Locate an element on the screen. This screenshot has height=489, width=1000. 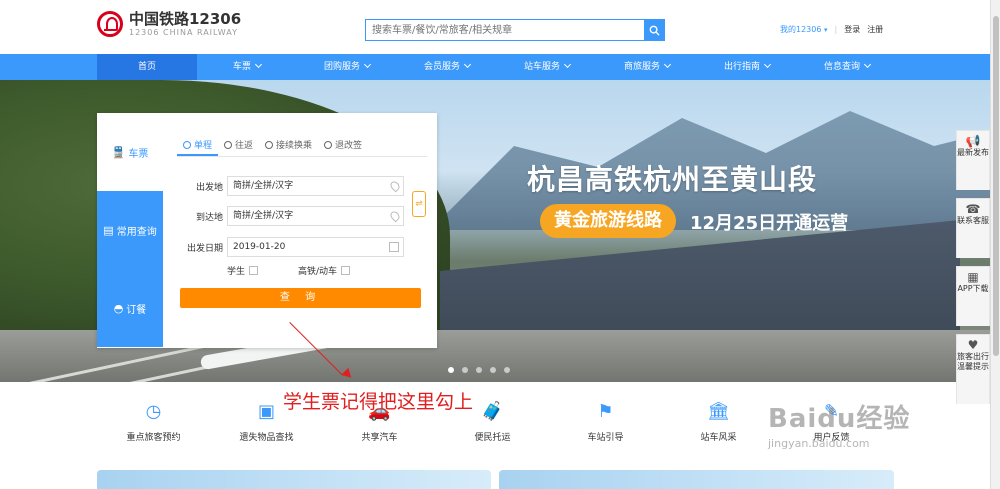
tab-transfer: 接续换乘 is located at coordinates (288, 146).